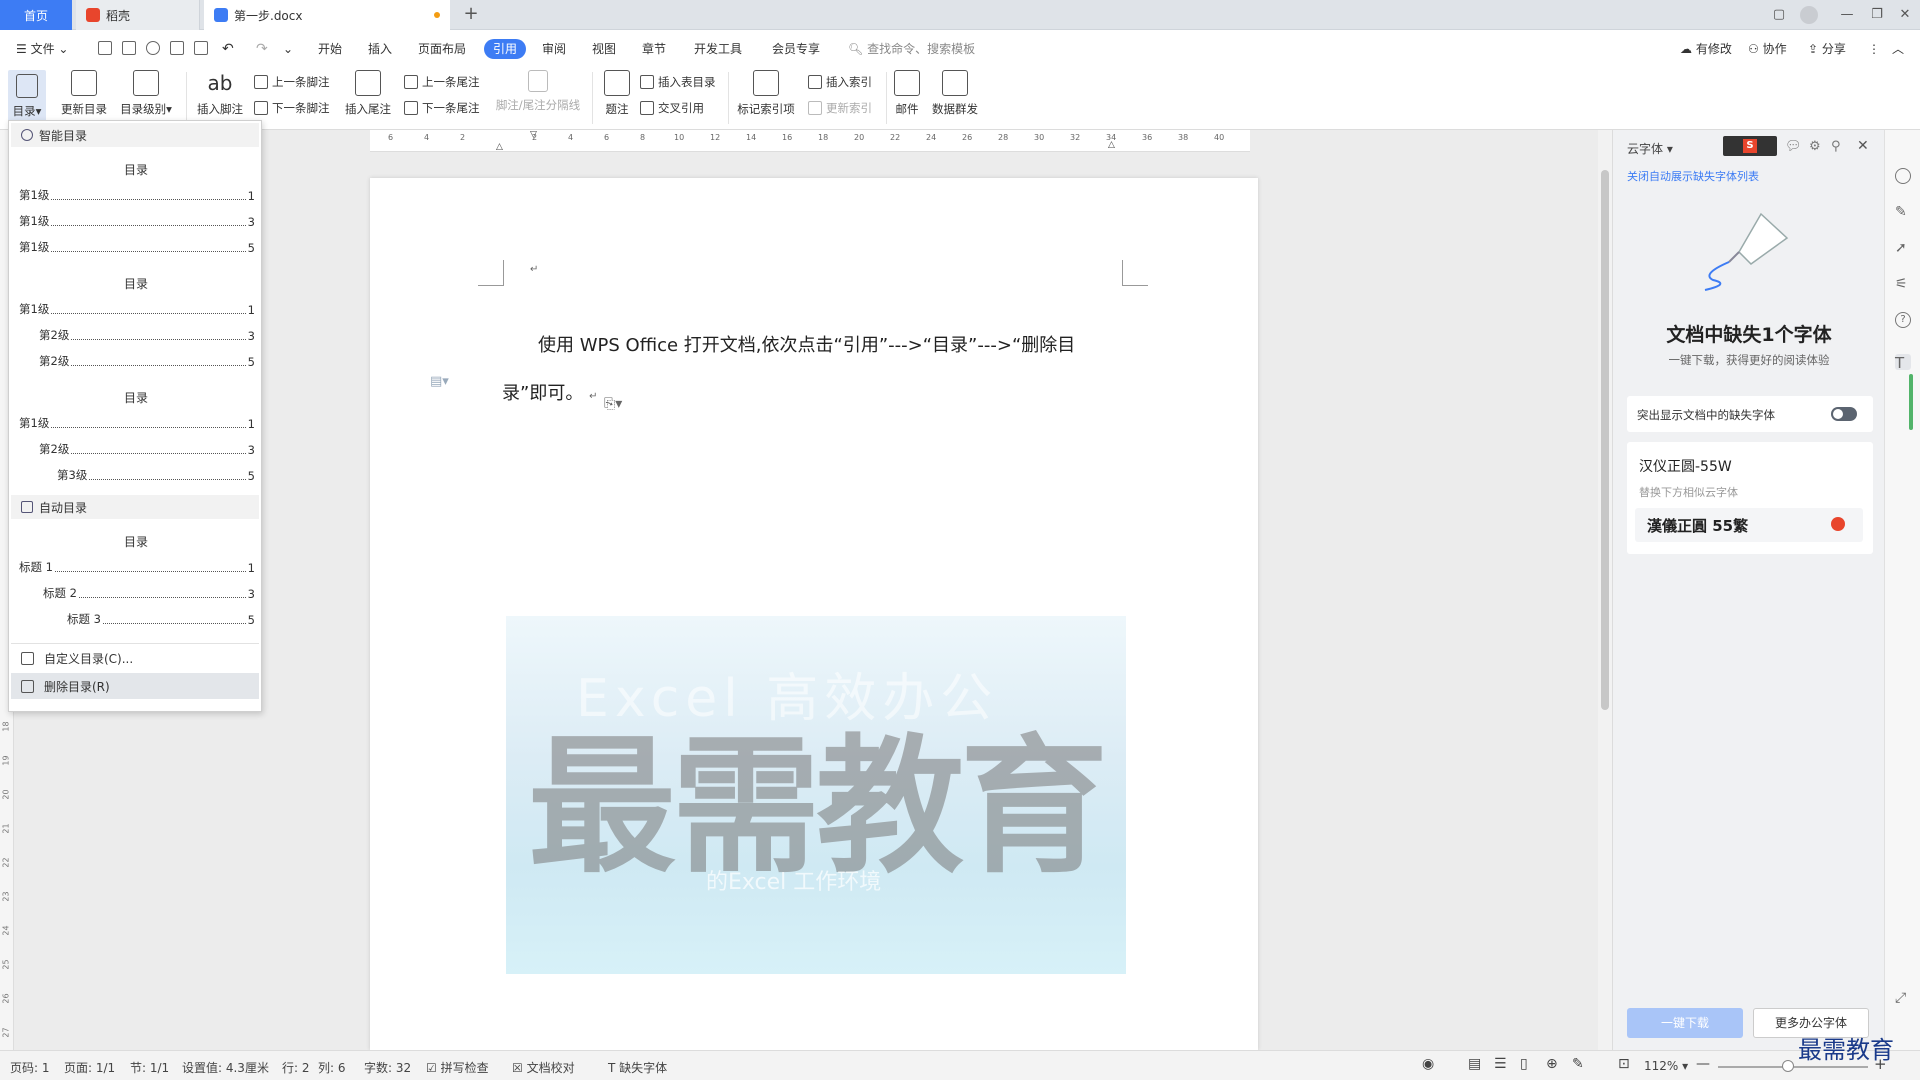 Image resolution: width=1920 pixels, height=1080 pixels. Describe the element at coordinates (1605, 440) in the screenshot. I see `scrollbar-thumb` at that location.